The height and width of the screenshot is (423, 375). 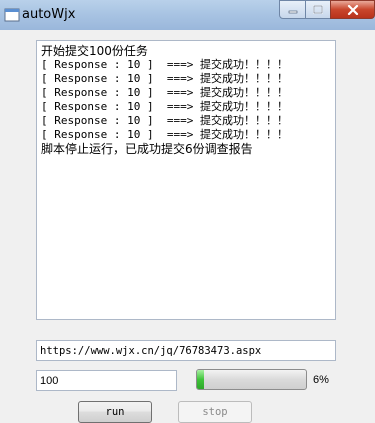 What do you see at coordinates (215, 412) in the screenshot?
I see `stop-button: stop` at bounding box center [215, 412].